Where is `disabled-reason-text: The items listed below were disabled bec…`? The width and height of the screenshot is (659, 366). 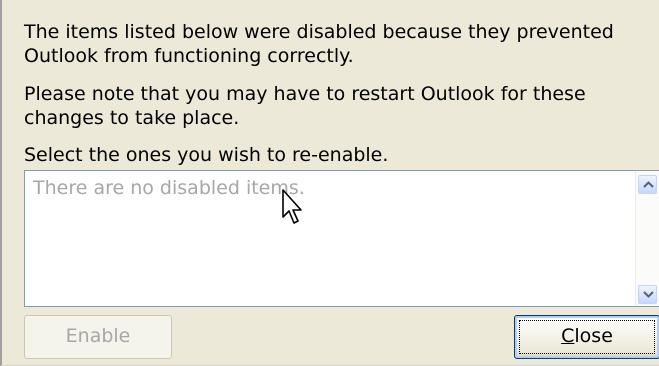 disabled-reason-text: The items listed below were disabled bec… is located at coordinates (319, 44).